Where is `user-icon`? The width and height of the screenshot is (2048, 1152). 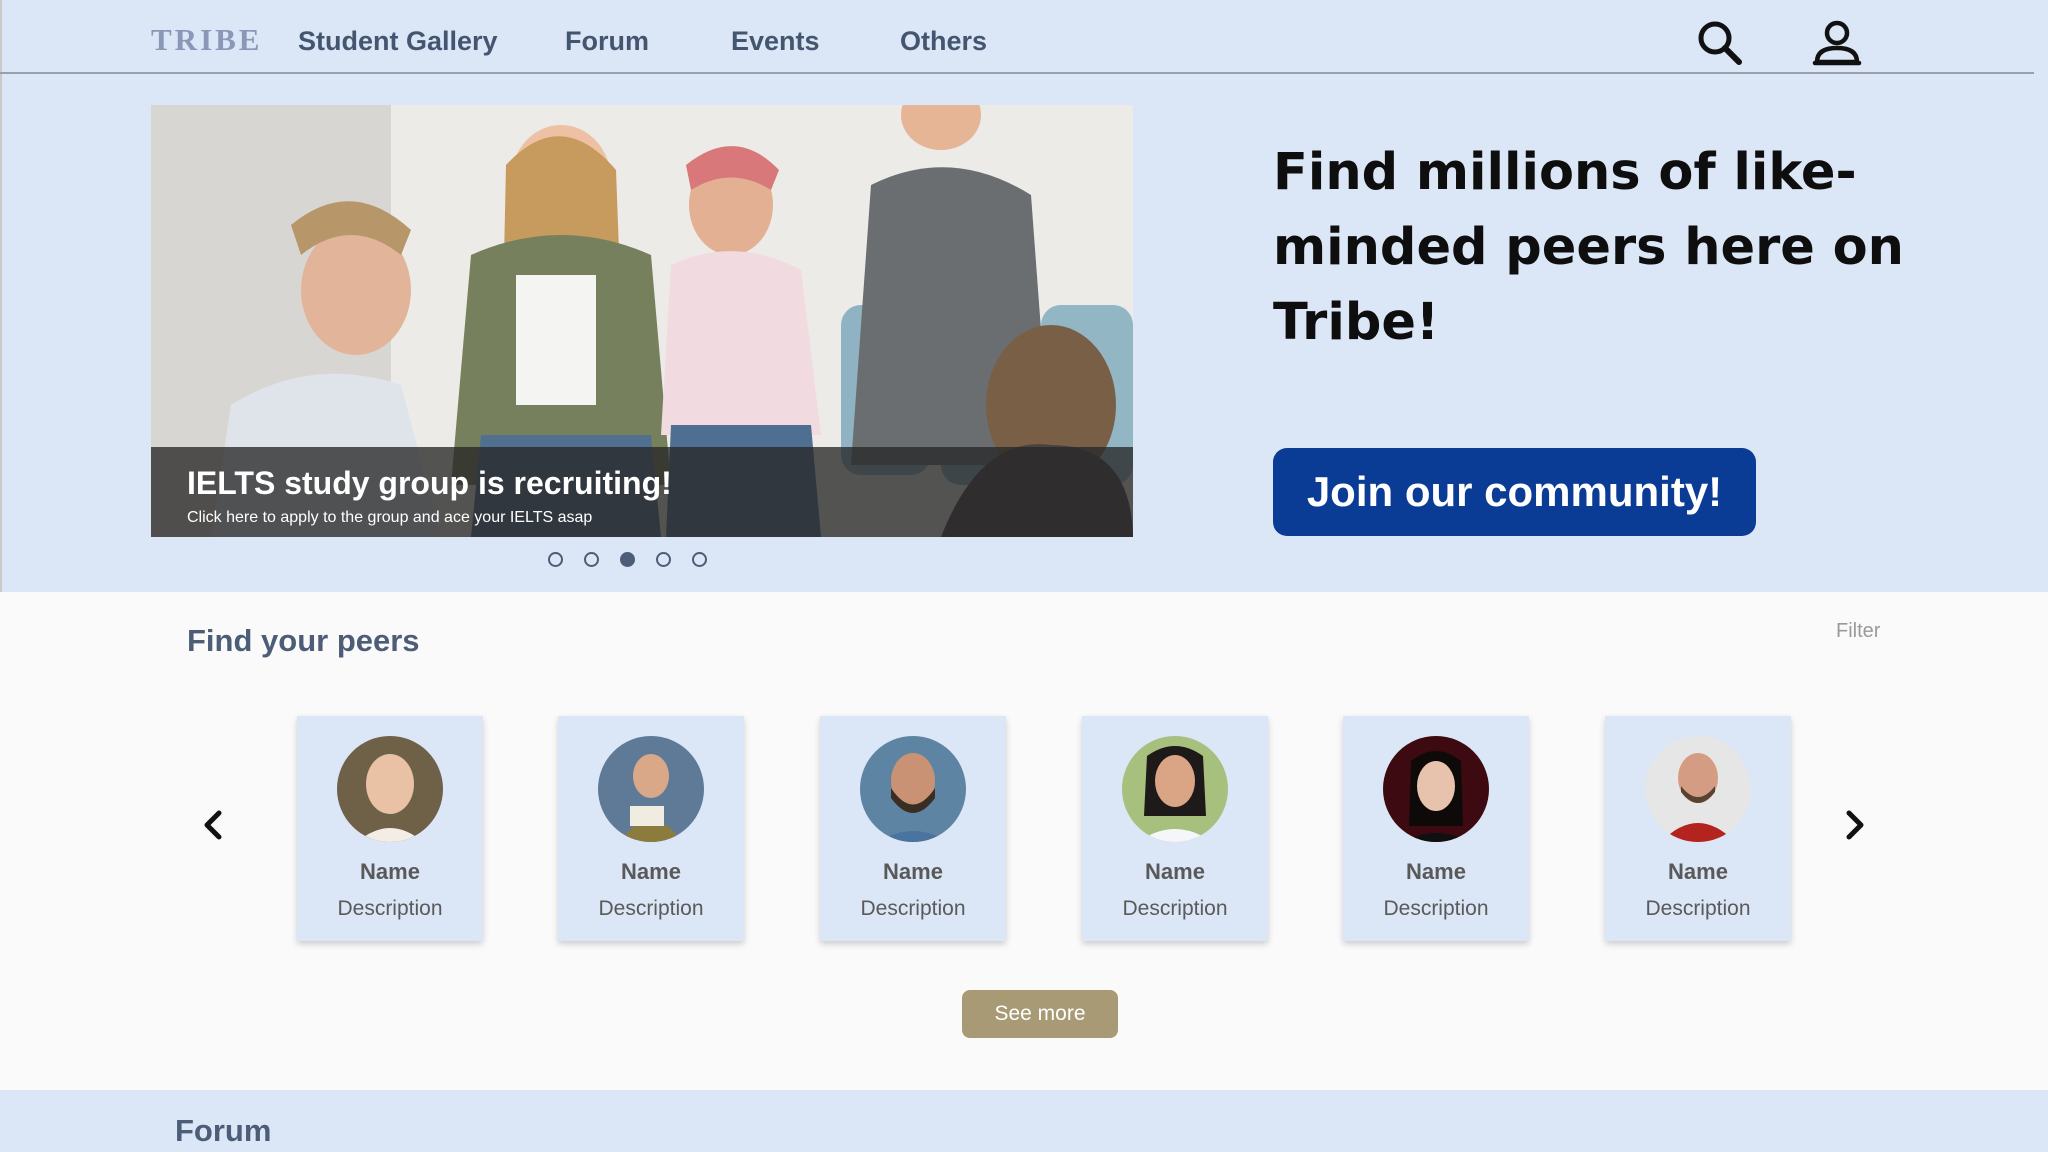
user-icon is located at coordinates (1837, 43).